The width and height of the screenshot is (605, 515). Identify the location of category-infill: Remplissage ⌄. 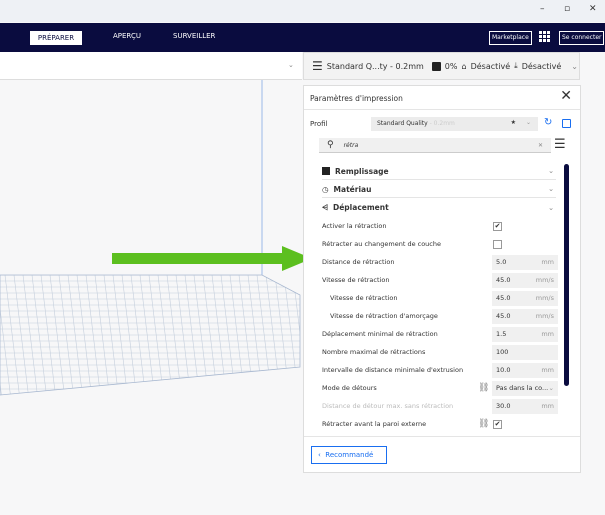
(439, 171).